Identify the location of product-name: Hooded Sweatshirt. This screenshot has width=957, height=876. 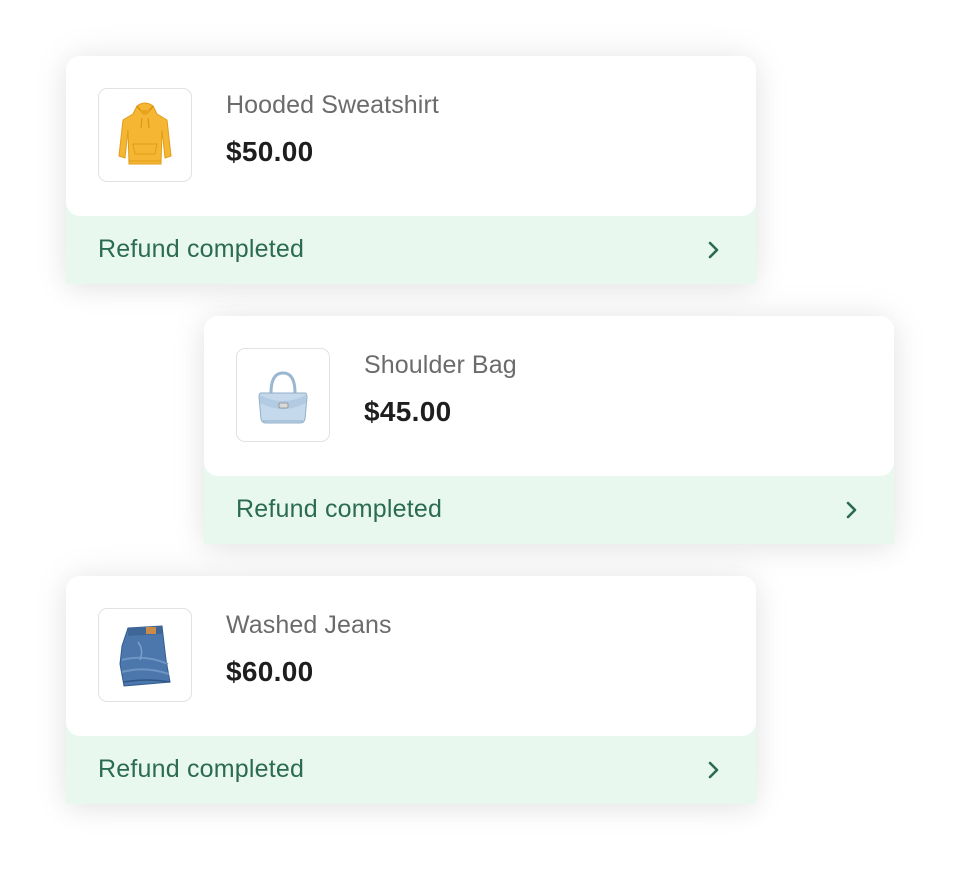
(332, 105).